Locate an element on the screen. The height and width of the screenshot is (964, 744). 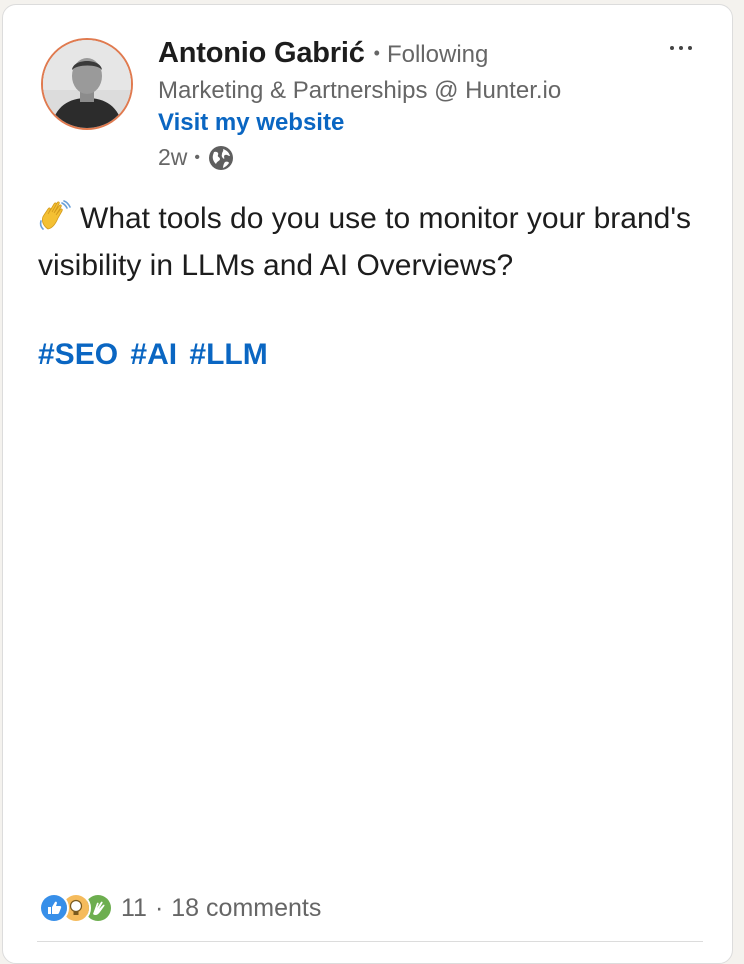
globe-icon is located at coordinates (221, 158).